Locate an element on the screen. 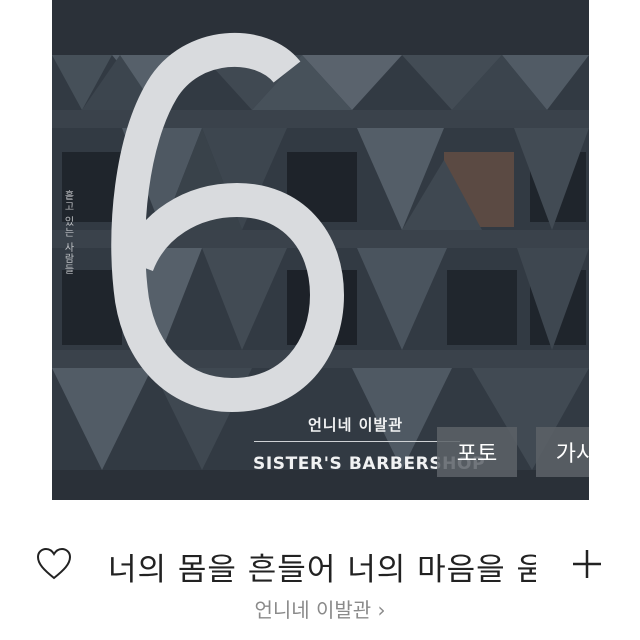 The width and height of the screenshot is (640, 640). photo-button-label: 포토 is located at coordinates (477, 454).